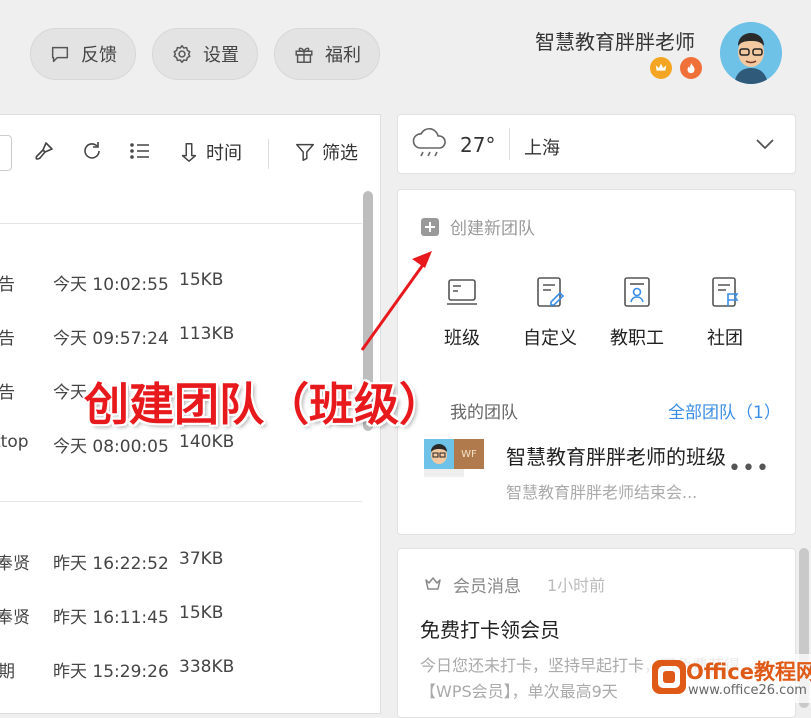  I want to click on file-row: 告 今天 10:02:55 15KB, so click(180, 285).